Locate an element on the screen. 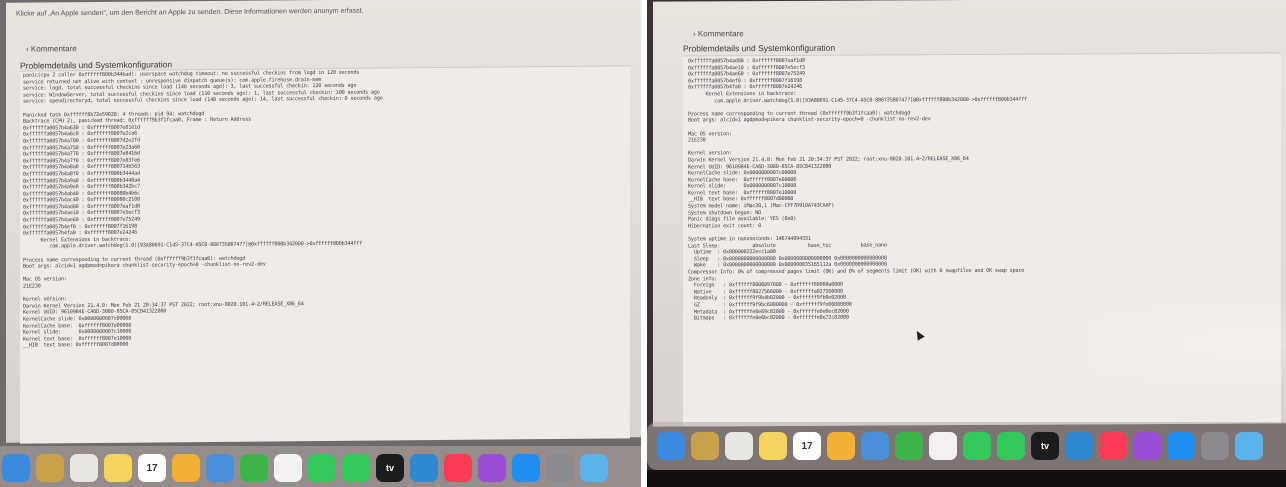 Image resolution: width=1286 pixels, height=487 pixels. screen-glare is located at coordinates (1186, 344).